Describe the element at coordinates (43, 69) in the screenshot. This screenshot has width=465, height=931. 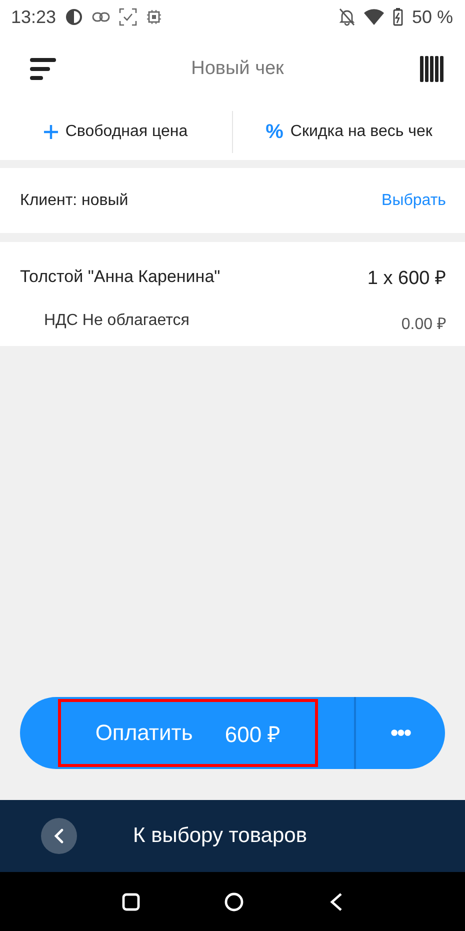
I see `menu-icon` at that location.